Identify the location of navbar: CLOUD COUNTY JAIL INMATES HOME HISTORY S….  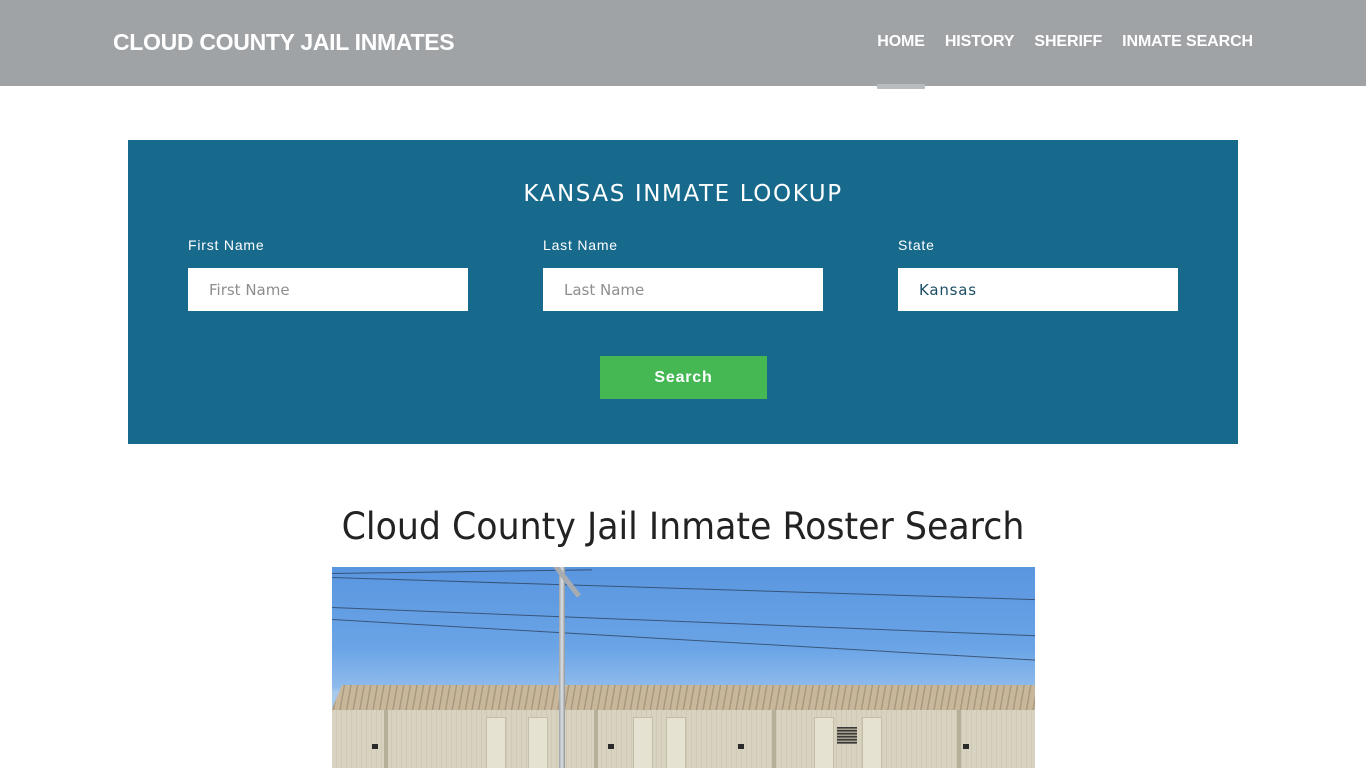
(683, 44).